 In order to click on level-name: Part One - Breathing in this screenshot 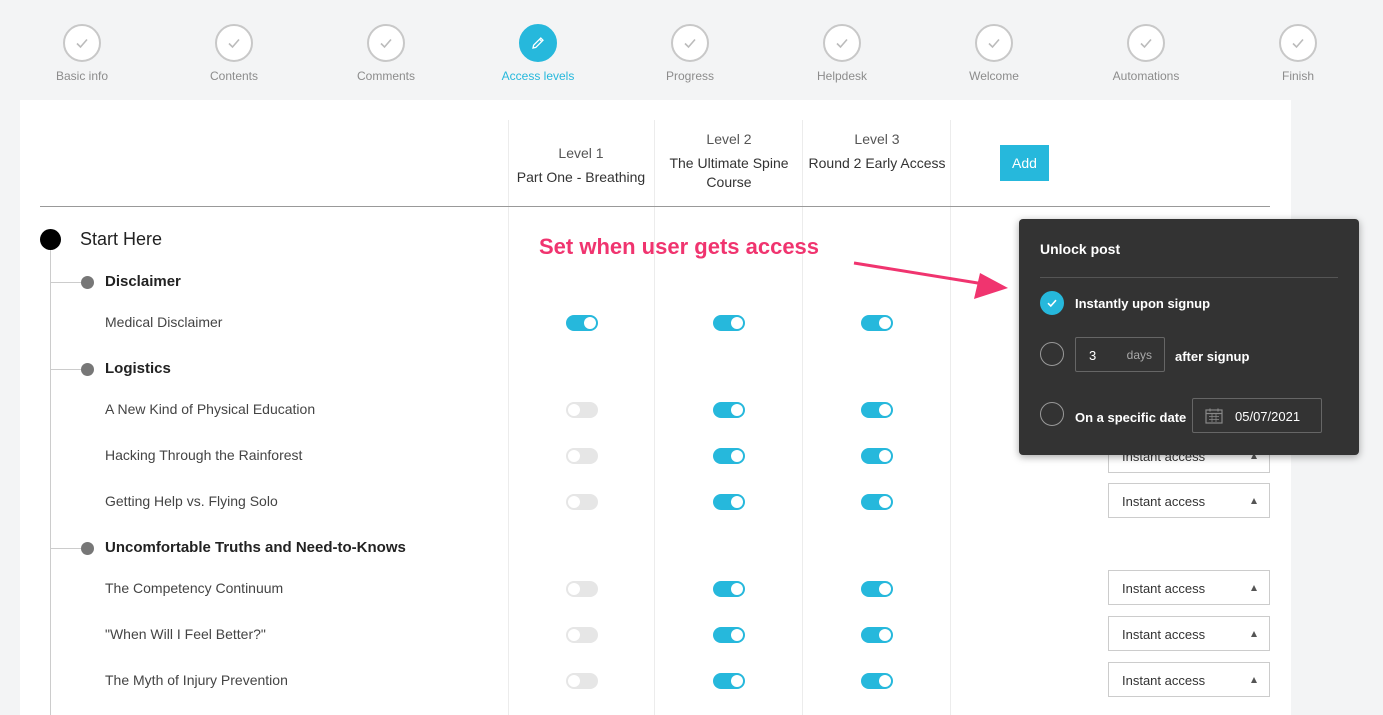, I will do `click(581, 177)`.